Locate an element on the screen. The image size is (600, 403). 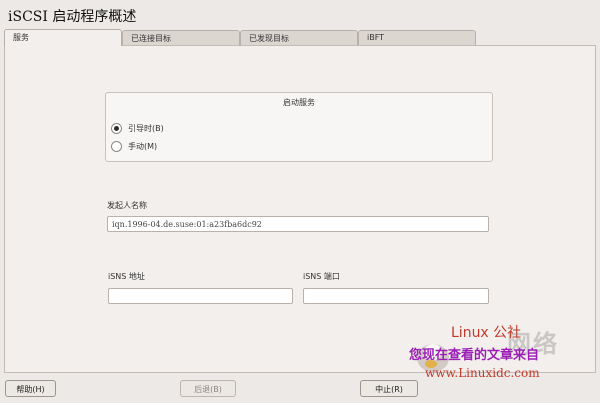
radio-manual-label: 手动(M) is located at coordinates (143, 146).